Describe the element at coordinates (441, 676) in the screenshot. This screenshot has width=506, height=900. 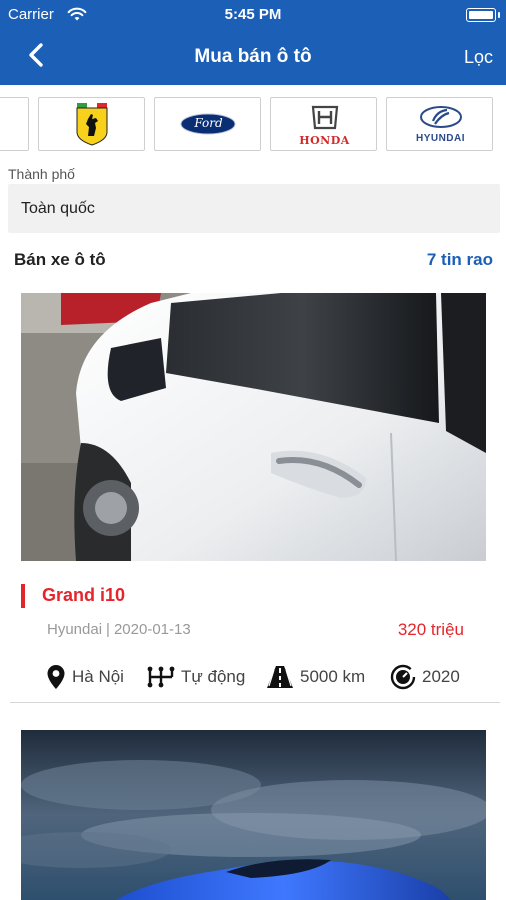
I see `spec-year-text: 2020` at that location.